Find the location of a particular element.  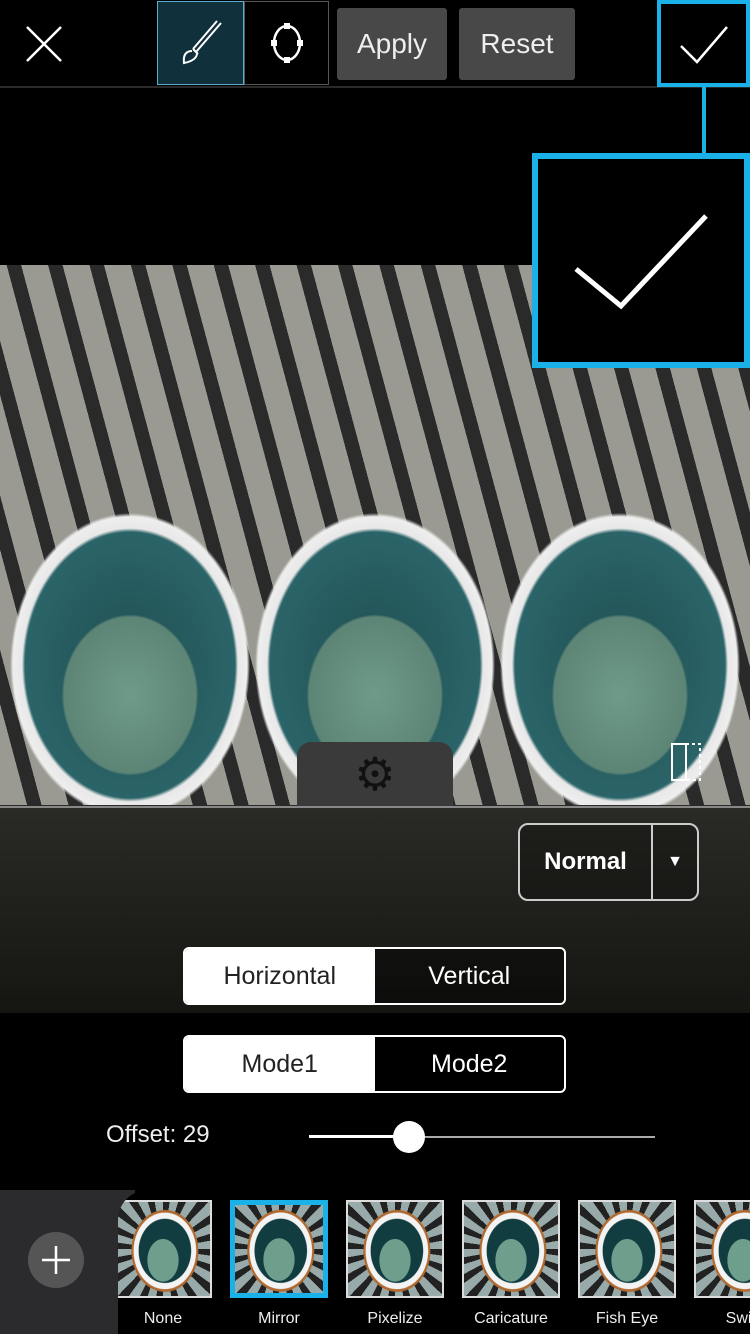

effect-label: Mirror is located at coordinates (279, 1318).